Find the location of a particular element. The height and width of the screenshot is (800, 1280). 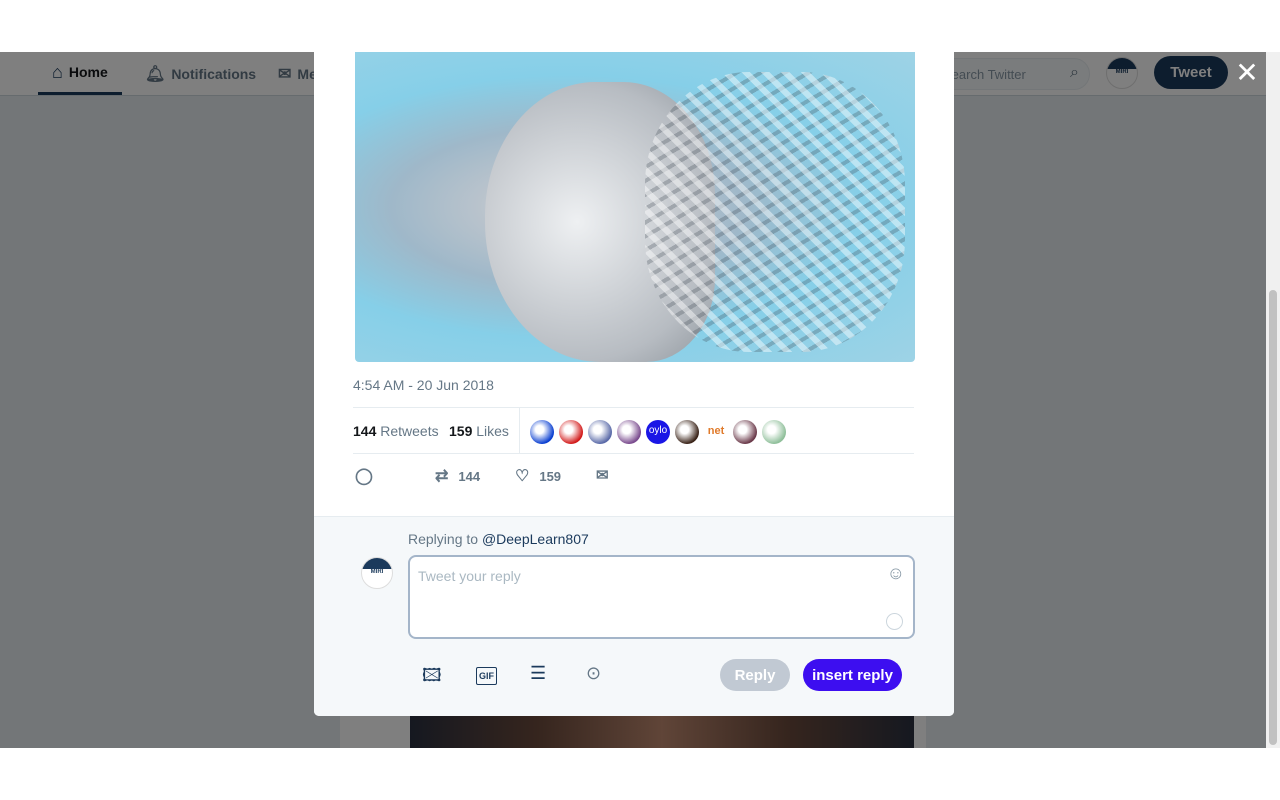

gif-icon: GIF is located at coordinates (486, 676).